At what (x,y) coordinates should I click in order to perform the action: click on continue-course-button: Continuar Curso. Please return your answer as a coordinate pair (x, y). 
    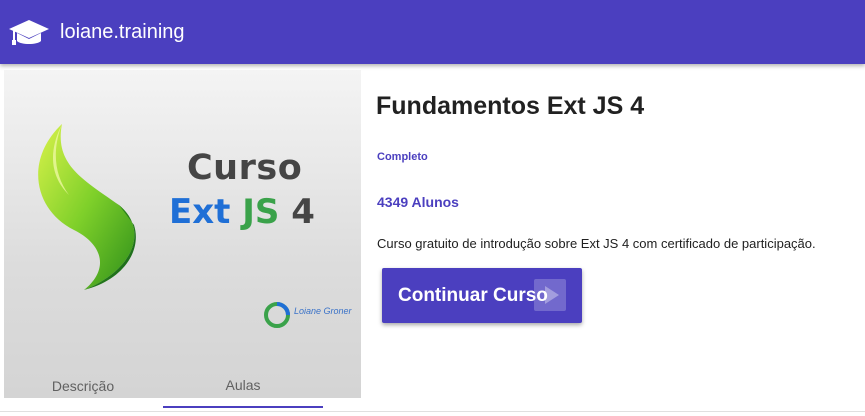
    Looking at the image, I should click on (482, 295).